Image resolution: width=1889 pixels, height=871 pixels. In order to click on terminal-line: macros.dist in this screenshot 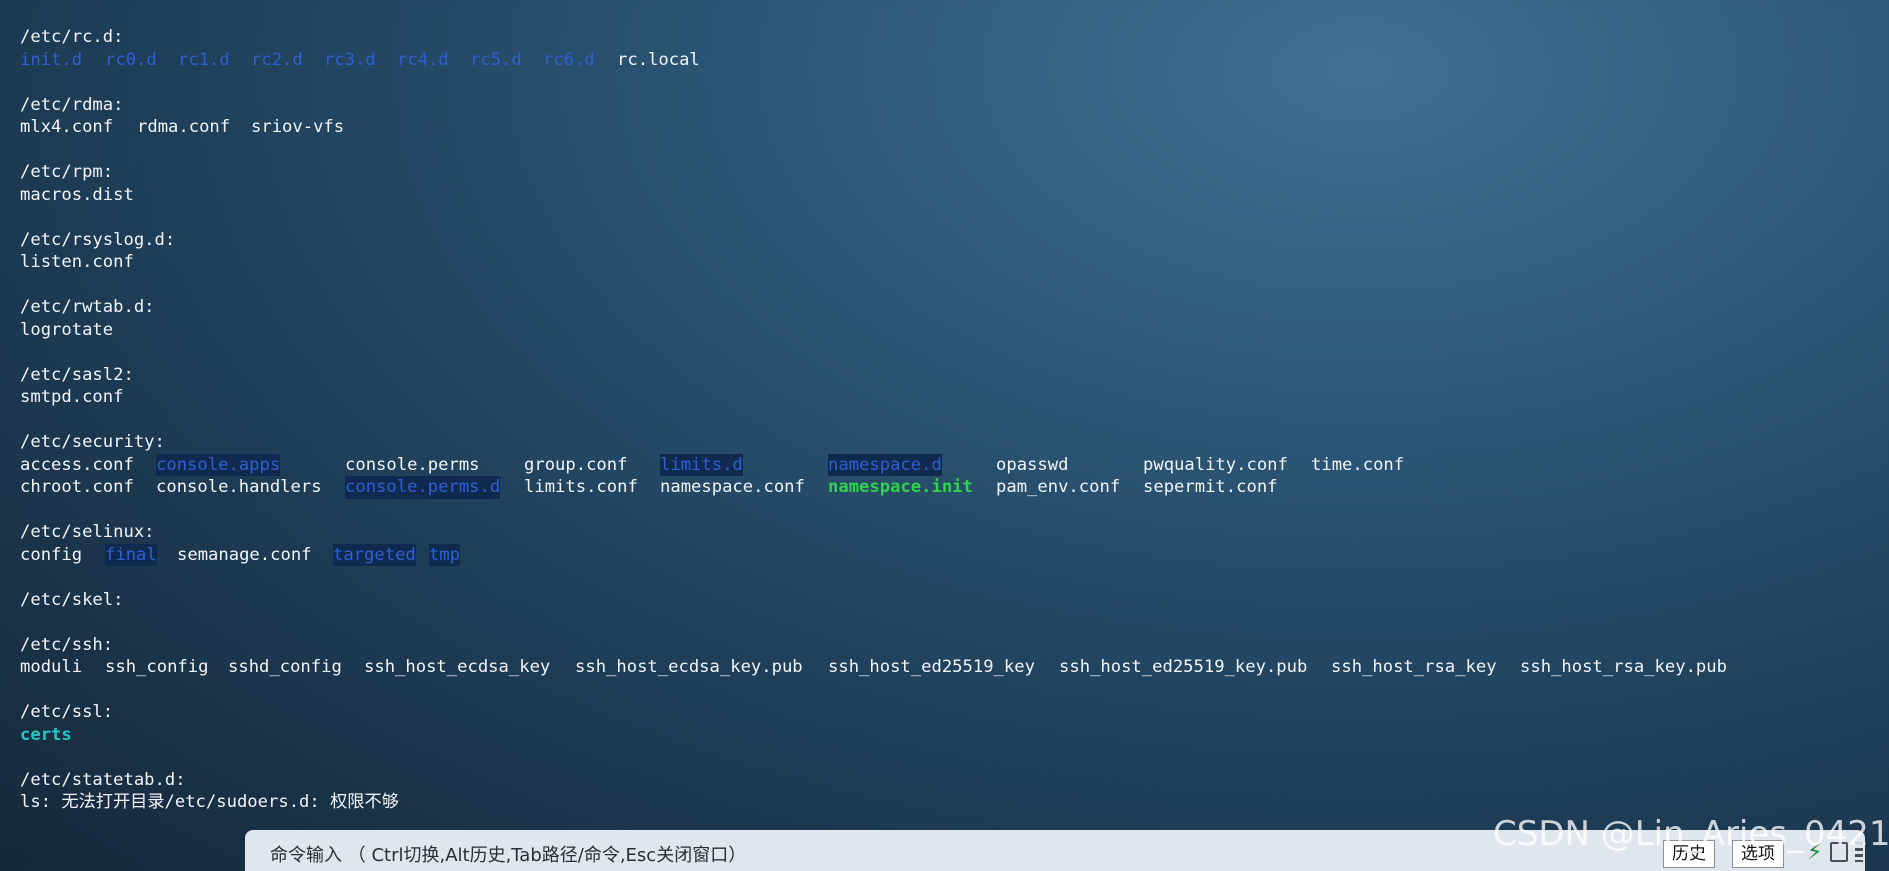, I will do `click(950, 195)`.